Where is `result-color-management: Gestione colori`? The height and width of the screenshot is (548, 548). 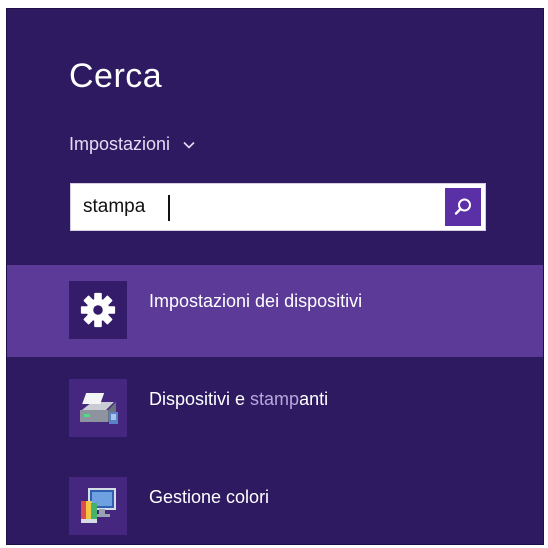 result-color-management: Gestione colori is located at coordinates (275, 502).